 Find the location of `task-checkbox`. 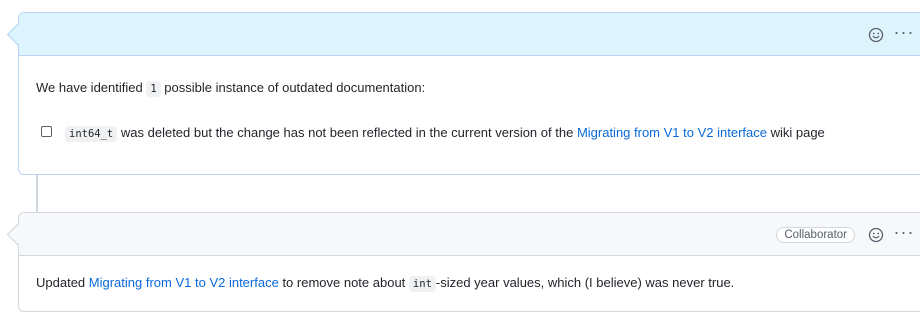

task-checkbox is located at coordinates (46, 131).